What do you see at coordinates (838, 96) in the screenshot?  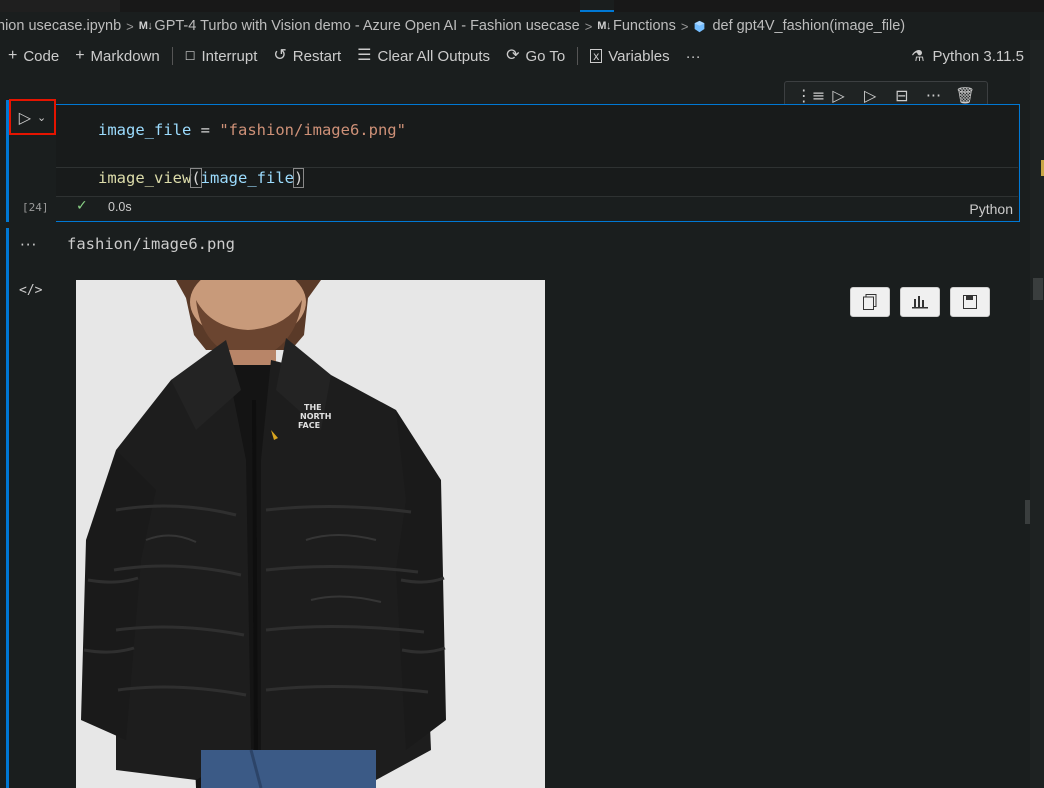 I see `execute-cell-and-above-icon: ▷` at bounding box center [838, 96].